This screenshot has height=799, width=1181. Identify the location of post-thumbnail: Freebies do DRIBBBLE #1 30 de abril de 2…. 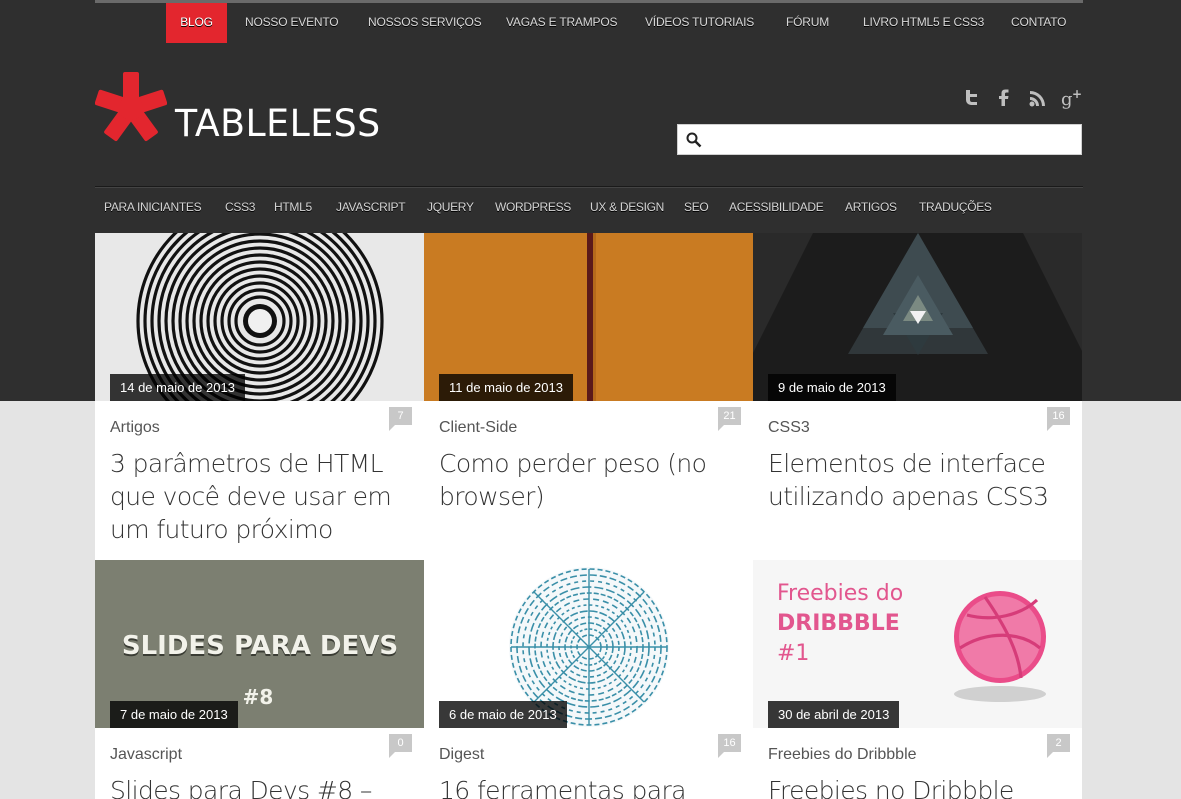
(917, 644).